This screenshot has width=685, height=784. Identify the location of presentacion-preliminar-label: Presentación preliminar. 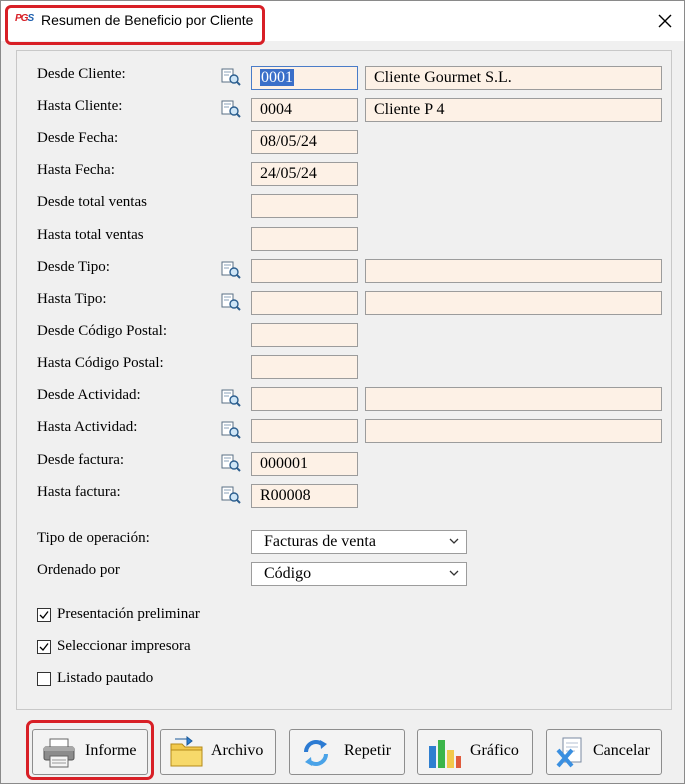
(128, 614).